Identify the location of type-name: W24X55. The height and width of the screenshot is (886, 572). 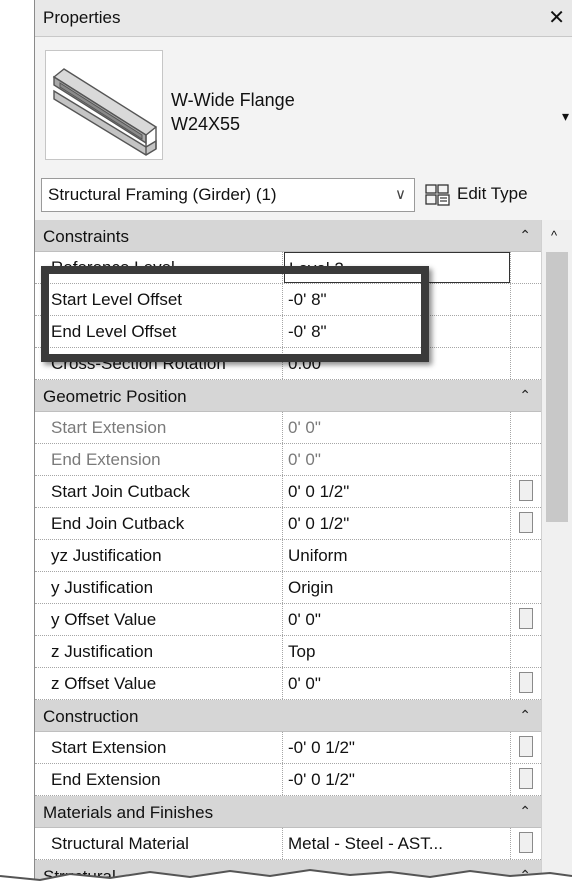
(206, 124).